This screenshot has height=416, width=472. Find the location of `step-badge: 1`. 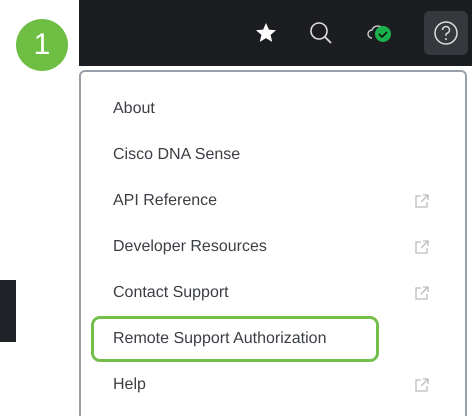

step-badge: 1 is located at coordinates (42, 45).